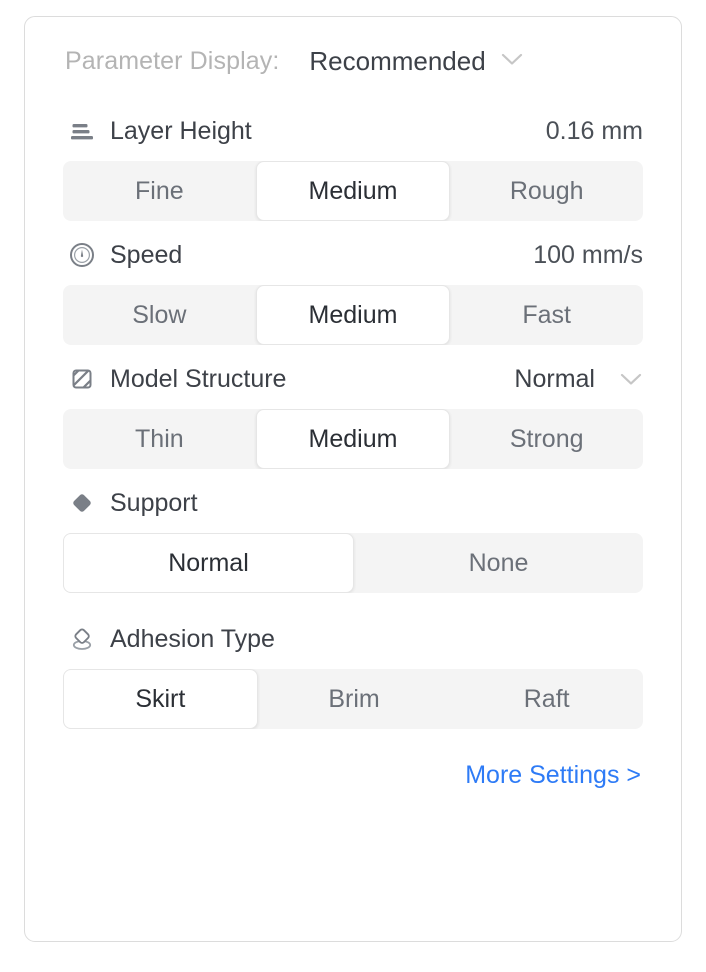 This screenshot has height=972, width=706. Describe the element at coordinates (546, 315) in the screenshot. I see `speed-option-fast: Fast` at that location.